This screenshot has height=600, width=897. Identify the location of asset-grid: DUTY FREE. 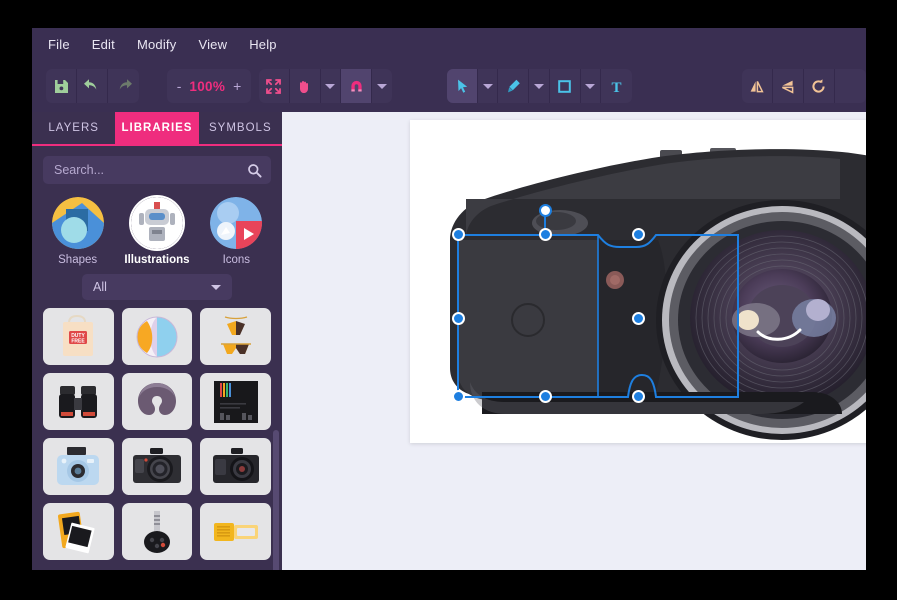
(157, 434).